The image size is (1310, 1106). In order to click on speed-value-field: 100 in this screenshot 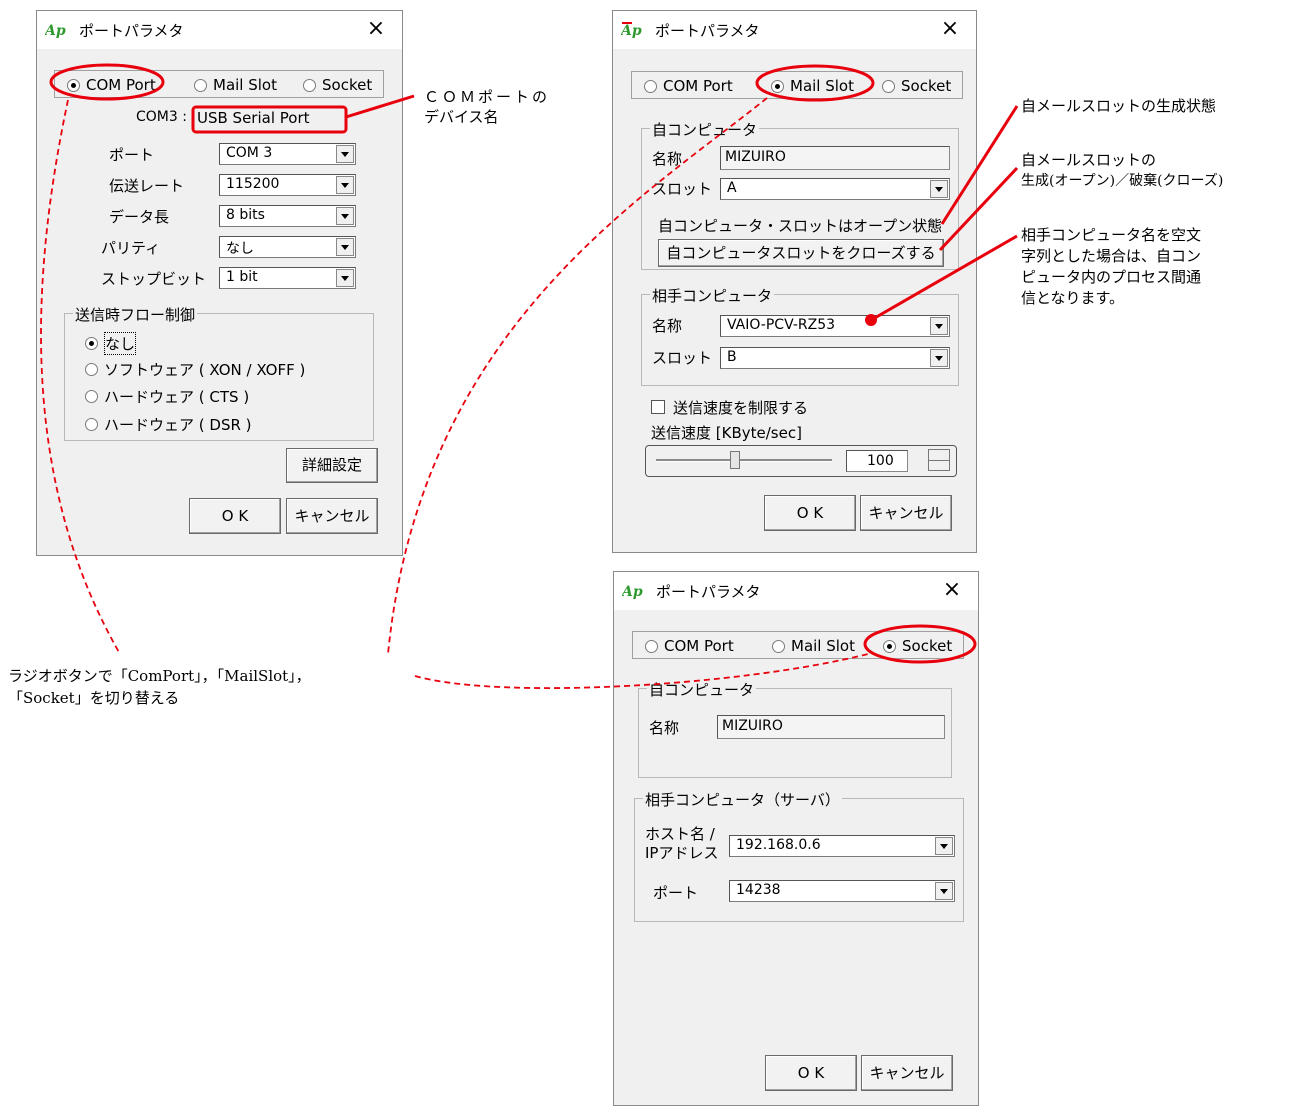, I will do `click(877, 461)`.